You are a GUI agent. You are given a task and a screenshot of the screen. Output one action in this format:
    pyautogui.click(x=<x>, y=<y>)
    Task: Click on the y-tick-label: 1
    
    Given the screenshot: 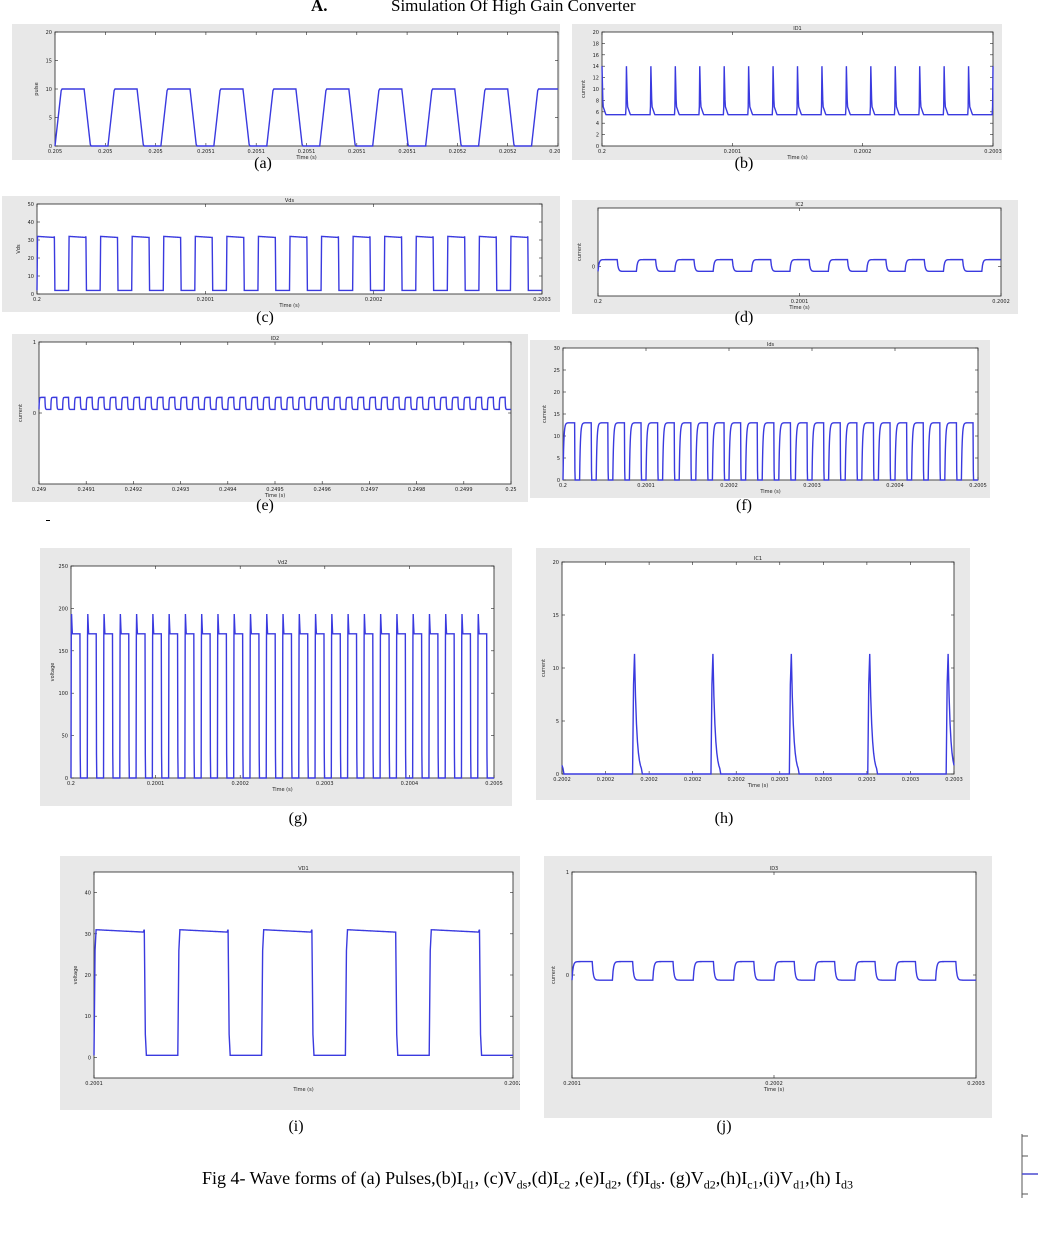 What is the action you would take?
    pyautogui.click(x=34, y=343)
    